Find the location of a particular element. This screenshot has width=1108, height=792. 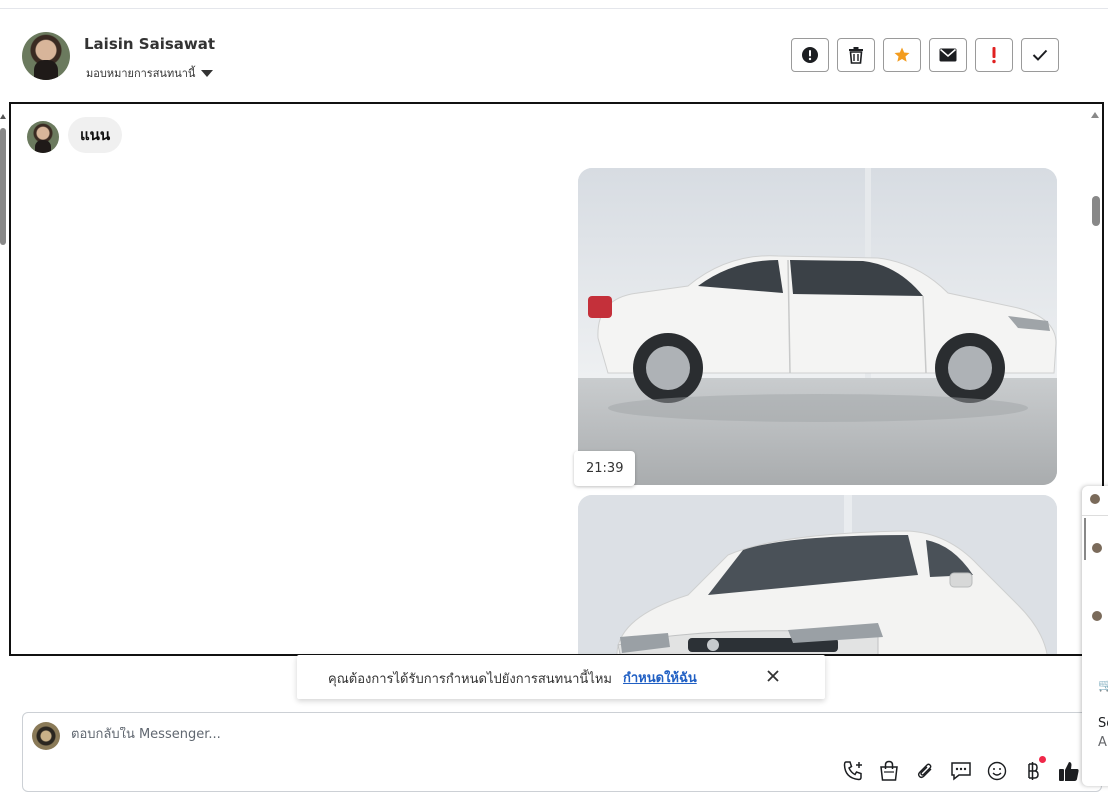

assign-label: มอบหมายการสนทนานี้ is located at coordinates (141, 73).